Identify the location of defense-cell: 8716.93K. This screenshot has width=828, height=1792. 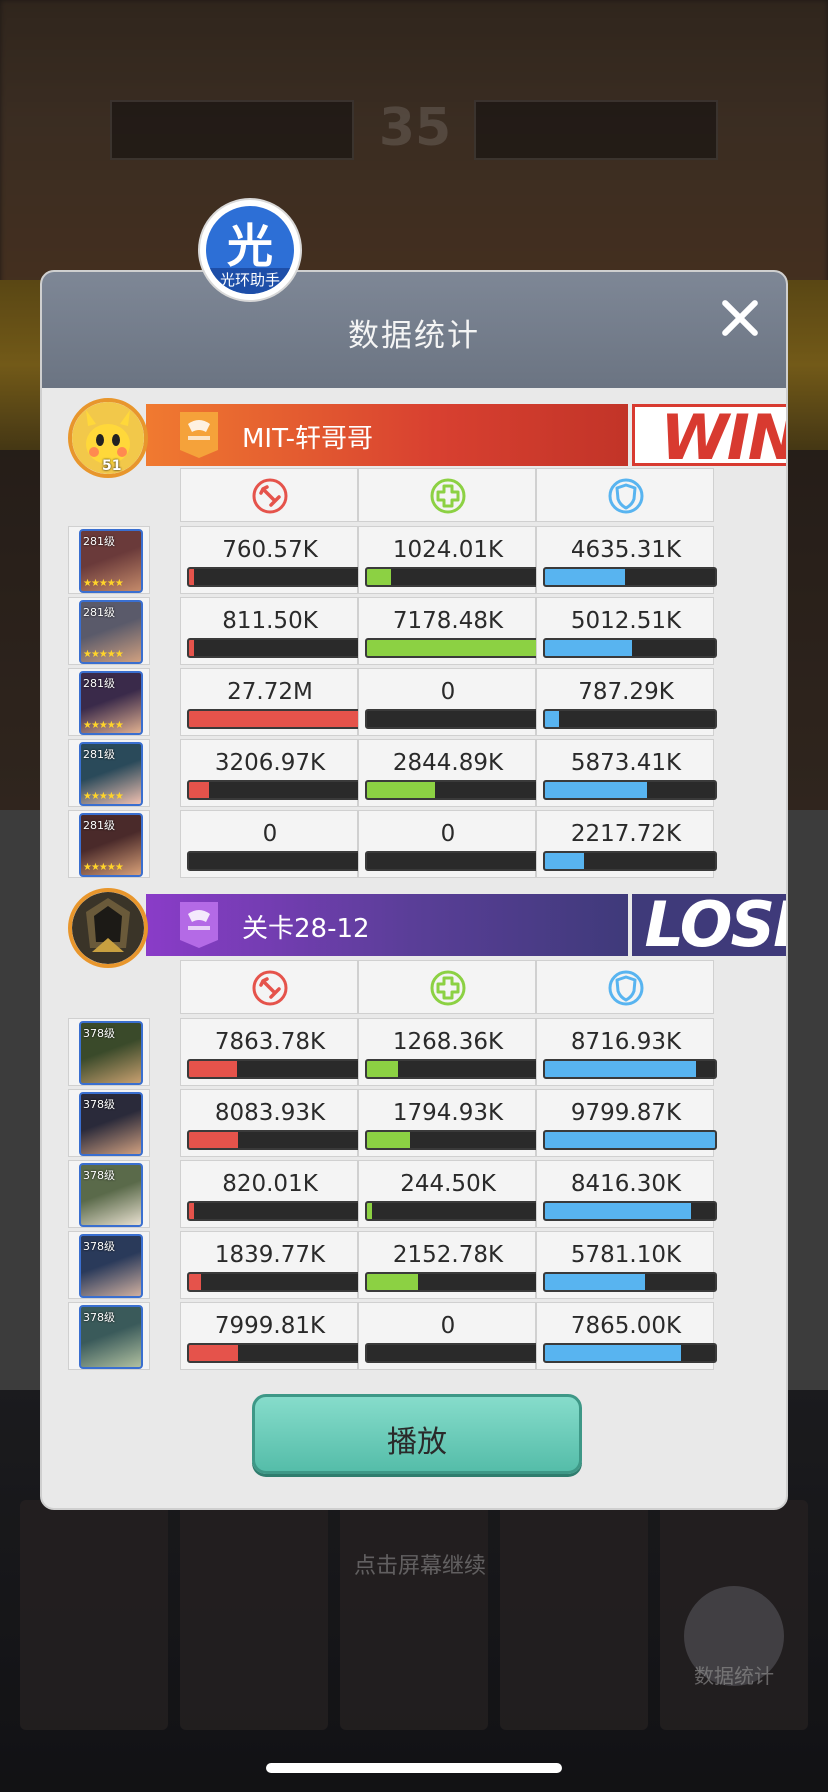
(626, 1052).